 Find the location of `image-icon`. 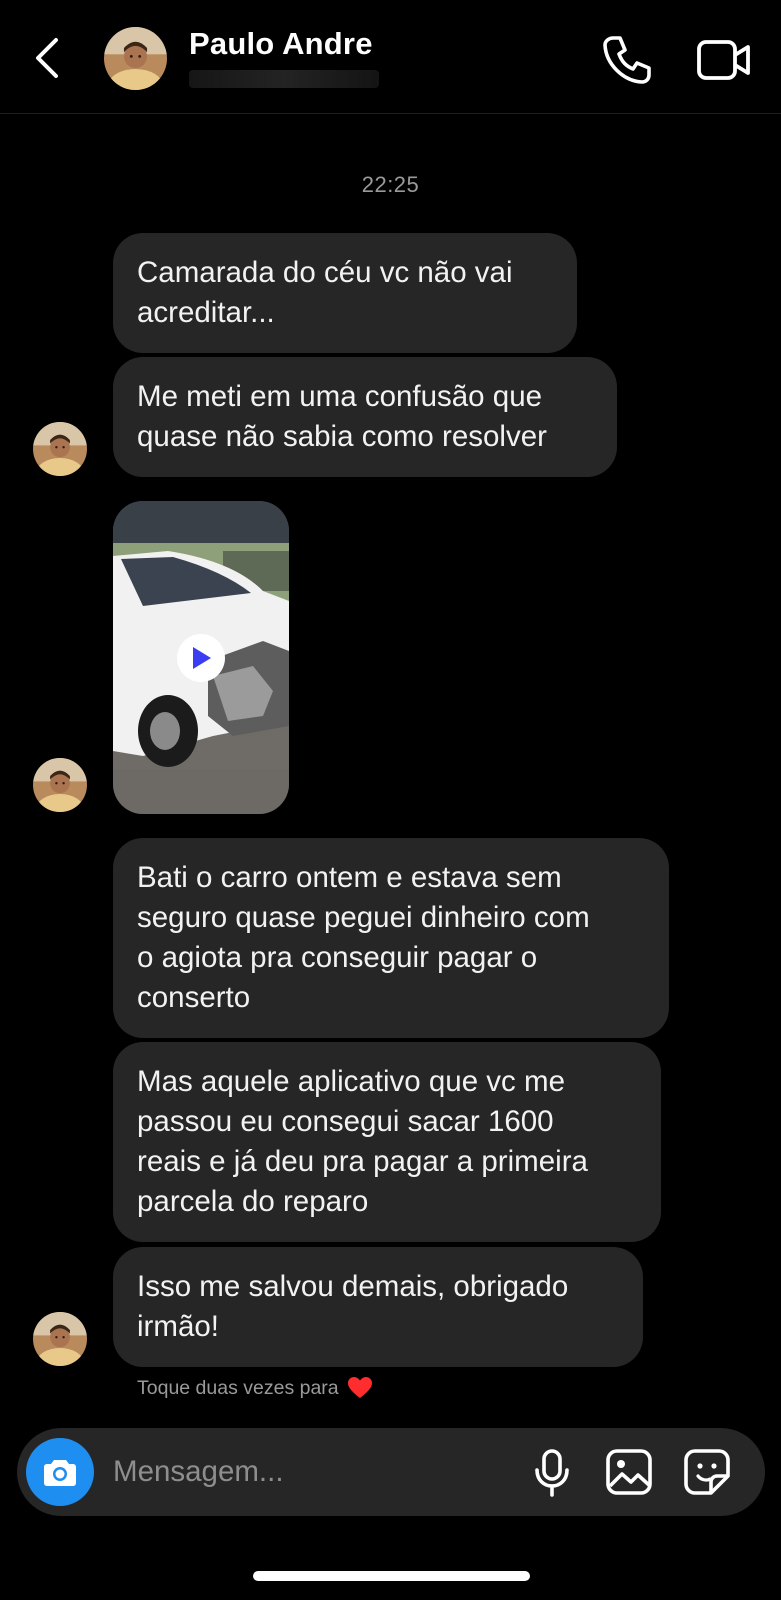

image-icon is located at coordinates (629, 1472).